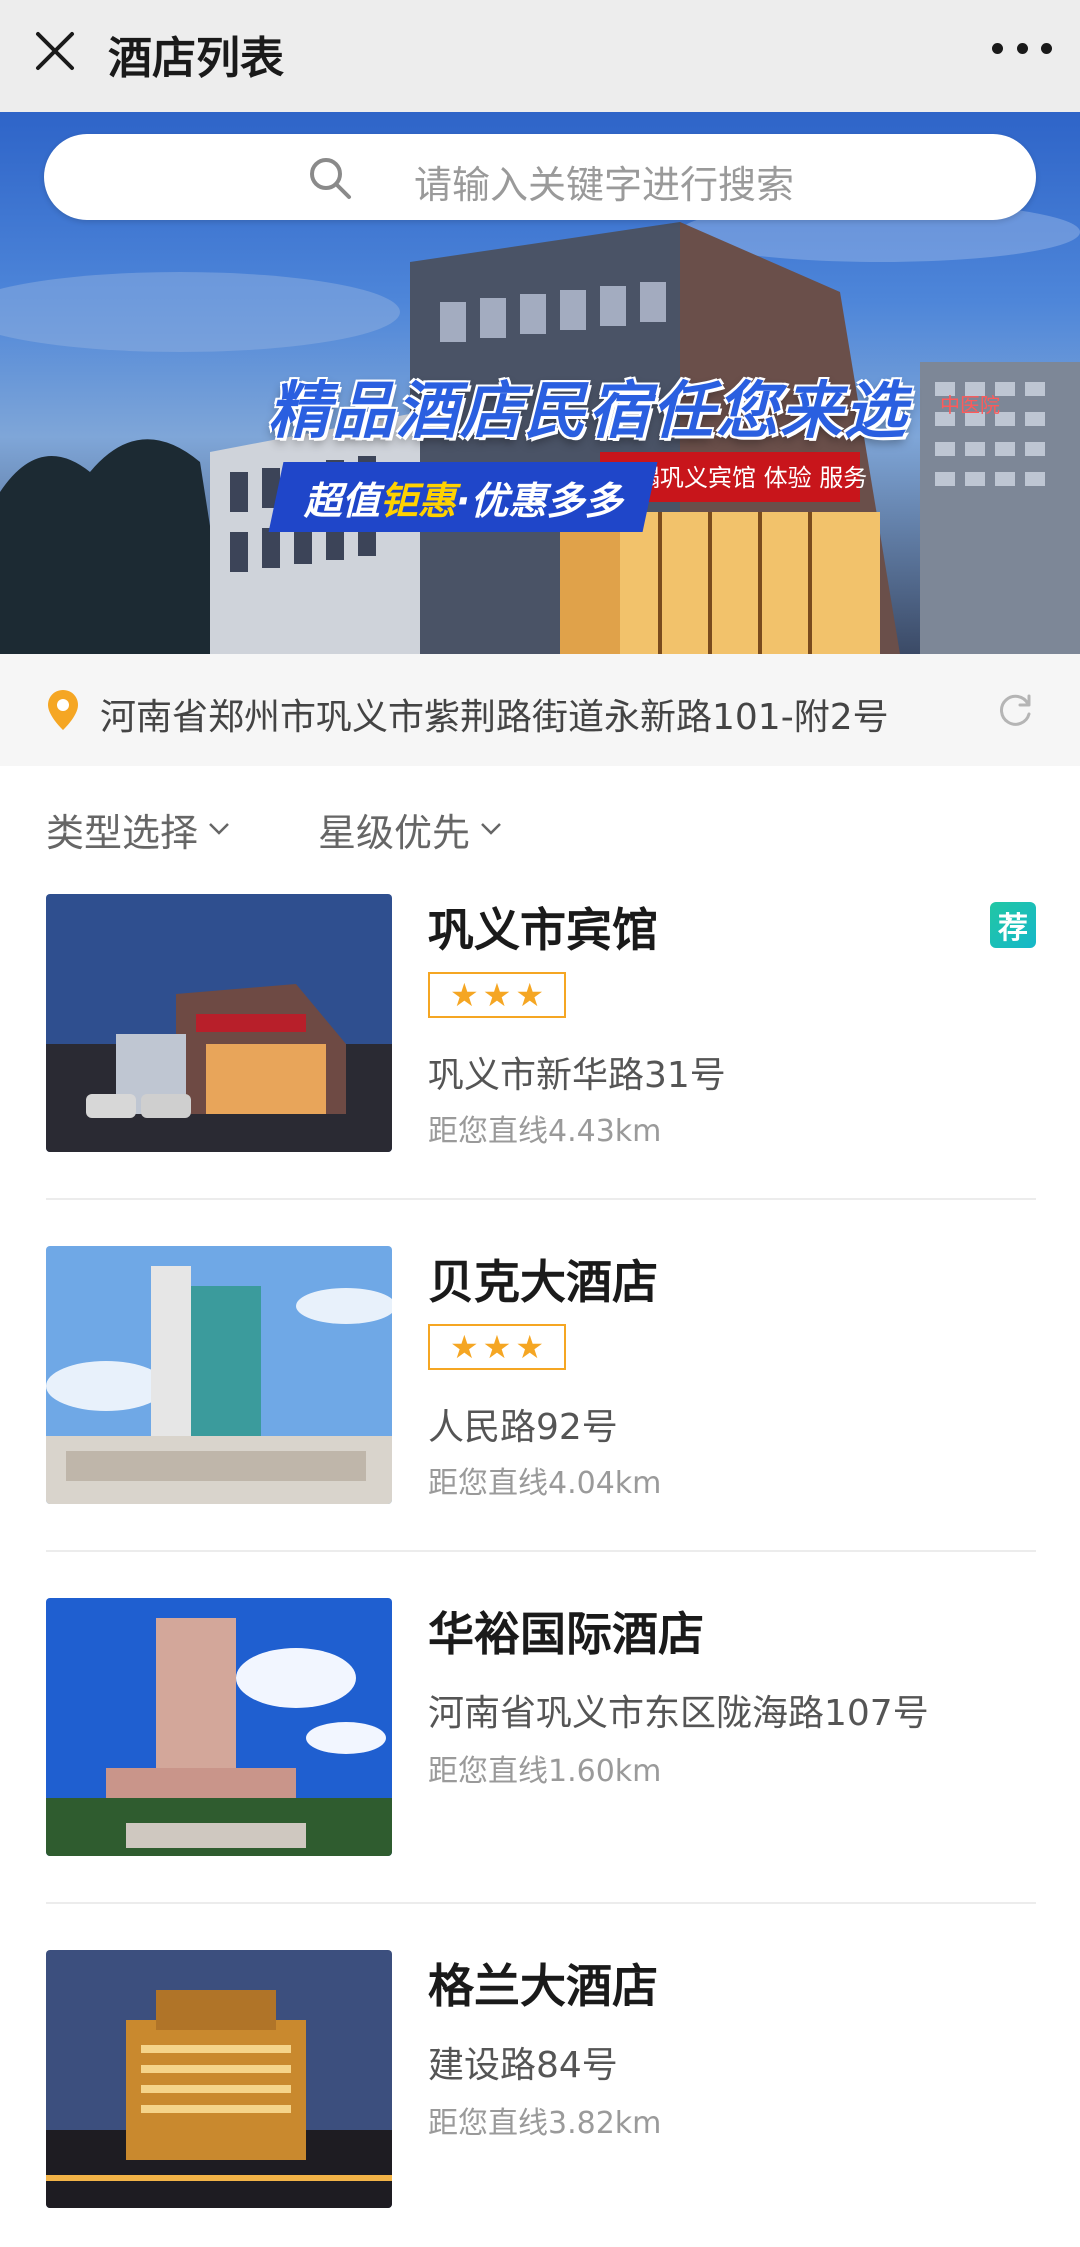 Image resolution: width=1080 pixels, height=2247 pixels. Describe the element at coordinates (523, 1427) in the screenshot. I see `hotel-address: 人民路92号` at that location.